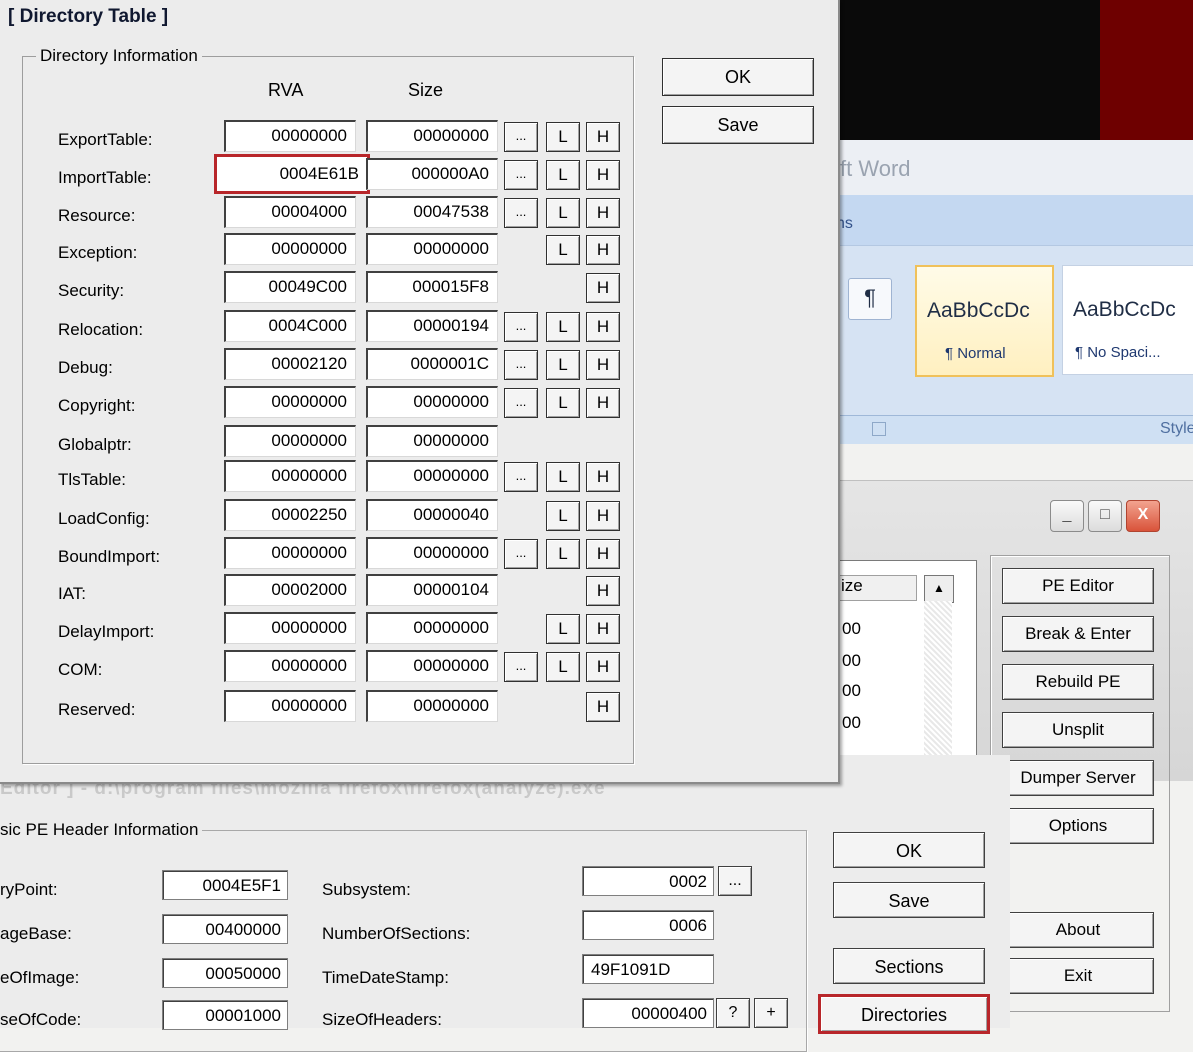 The width and height of the screenshot is (1193, 1052). What do you see at coordinates (432, 706) in the screenshot?
I see `dir-size-field-reserved: 00000000` at bounding box center [432, 706].